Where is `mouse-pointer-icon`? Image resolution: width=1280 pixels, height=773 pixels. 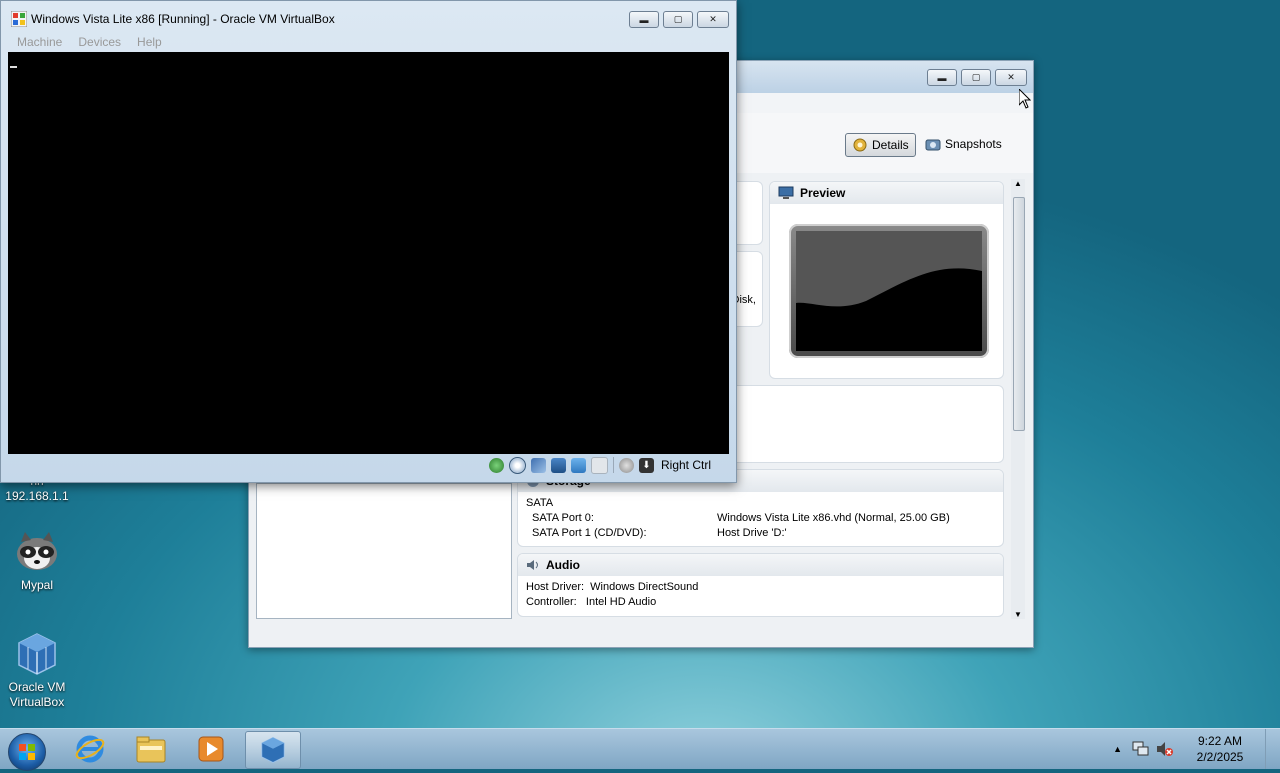 mouse-pointer-icon is located at coordinates (1025, 99).